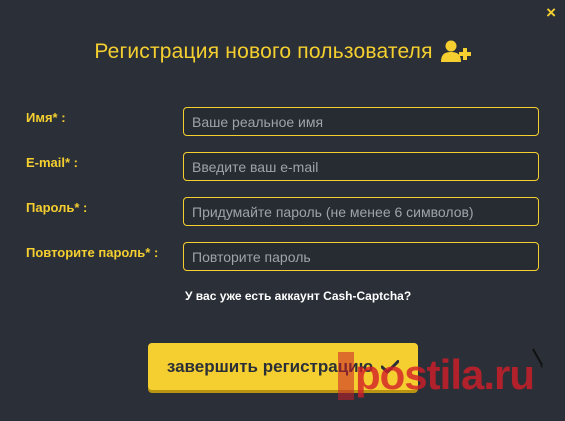 Image resolution: width=565 pixels, height=421 pixels. Describe the element at coordinates (52, 162) in the screenshot. I see `email-label: E-mail* :` at that location.